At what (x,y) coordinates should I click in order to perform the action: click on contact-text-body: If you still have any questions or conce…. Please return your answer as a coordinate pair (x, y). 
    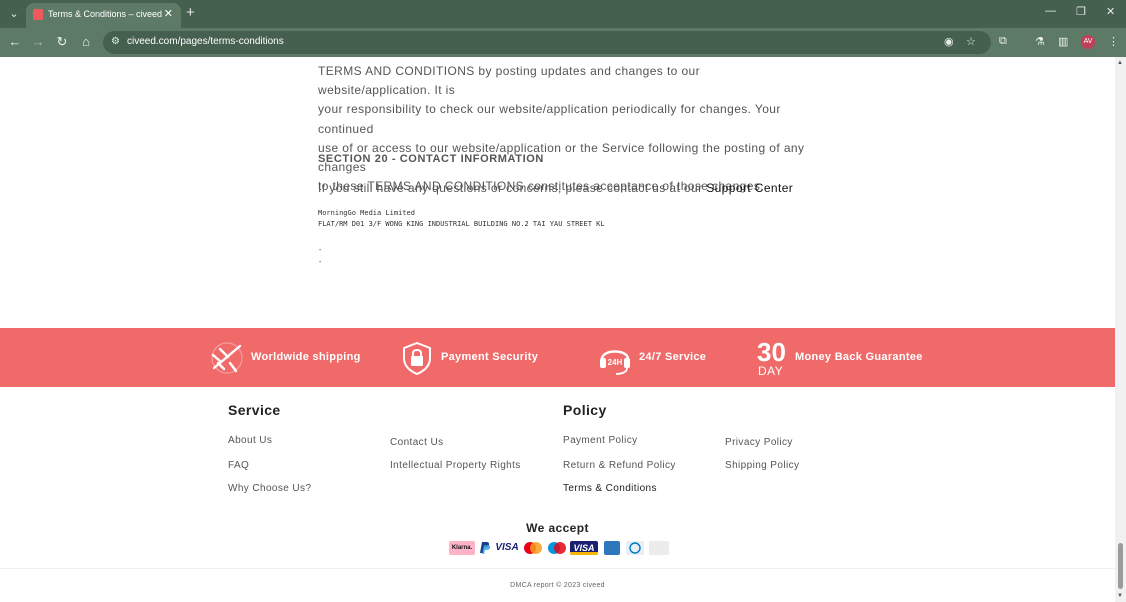
    Looking at the image, I should click on (512, 188).